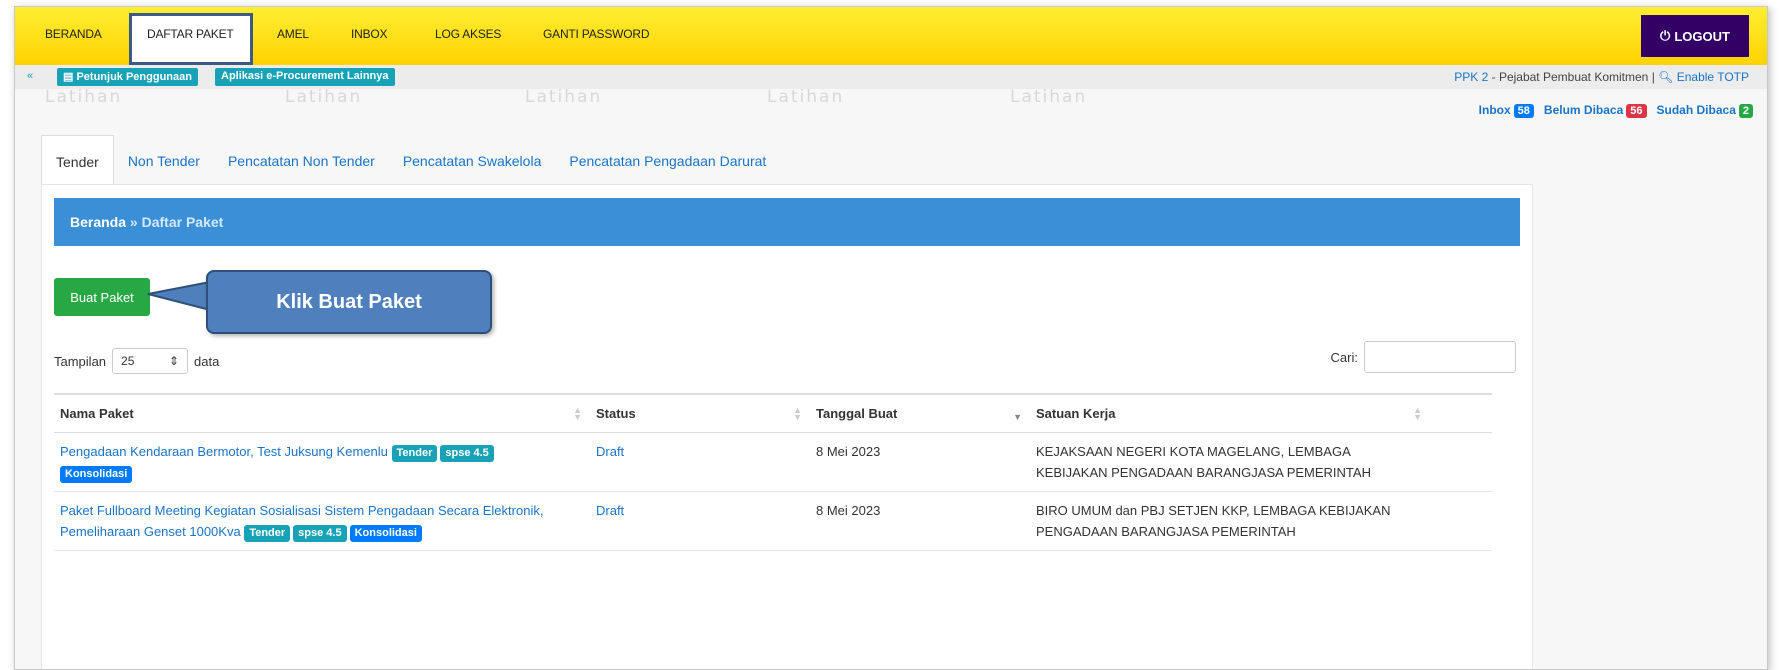 The width and height of the screenshot is (1780, 670). Describe the element at coordinates (857, 413) in the screenshot. I see `header-label: Tanggal Buat` at that location.